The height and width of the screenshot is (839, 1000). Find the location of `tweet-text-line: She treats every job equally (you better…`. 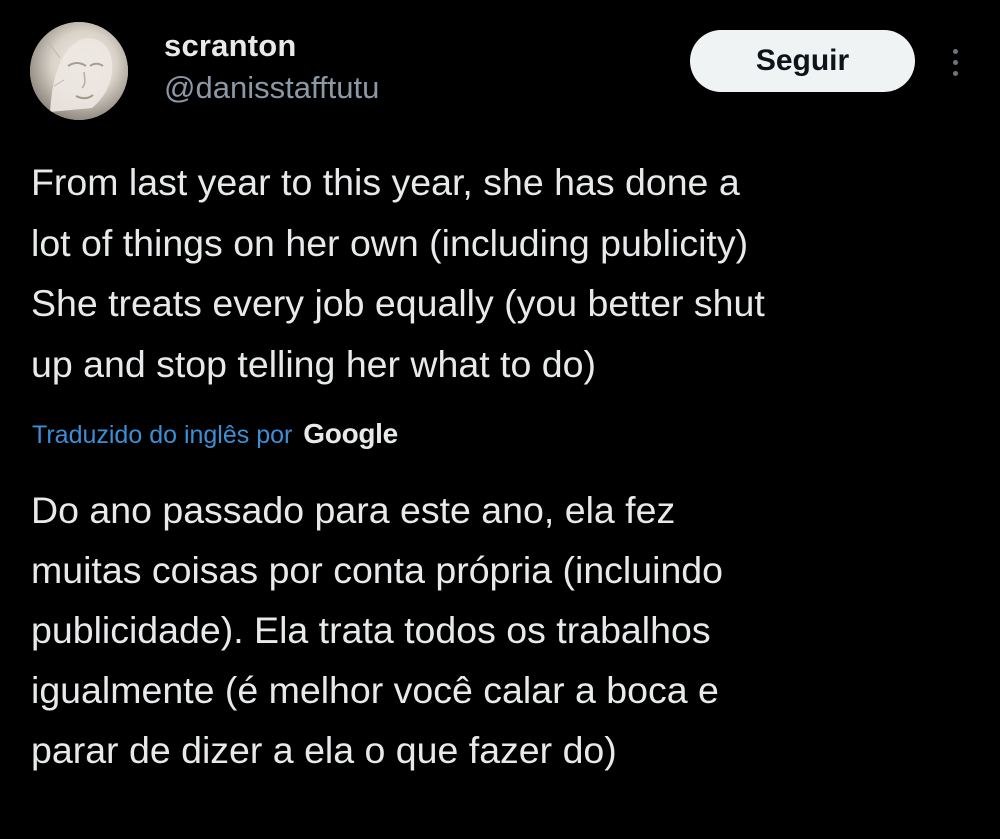

tweet-text-line: She treats every job equally (you better… is located at coordinates (398, 303).